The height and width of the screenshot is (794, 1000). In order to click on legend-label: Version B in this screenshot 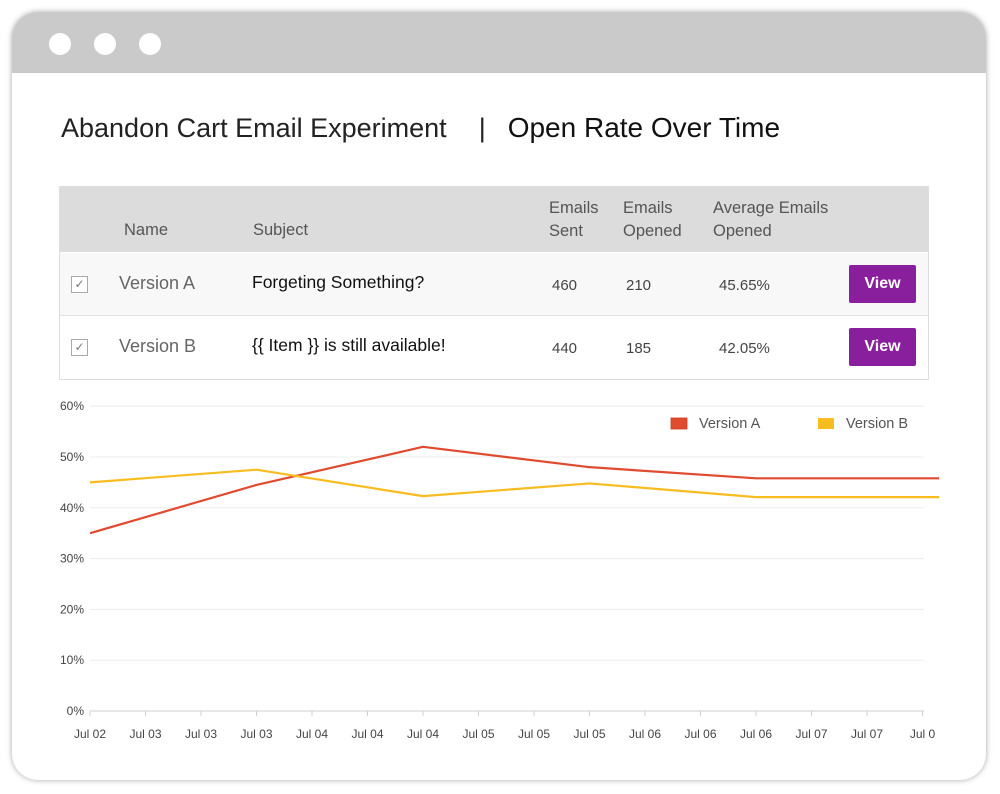, I will do `click(877, 424)`.